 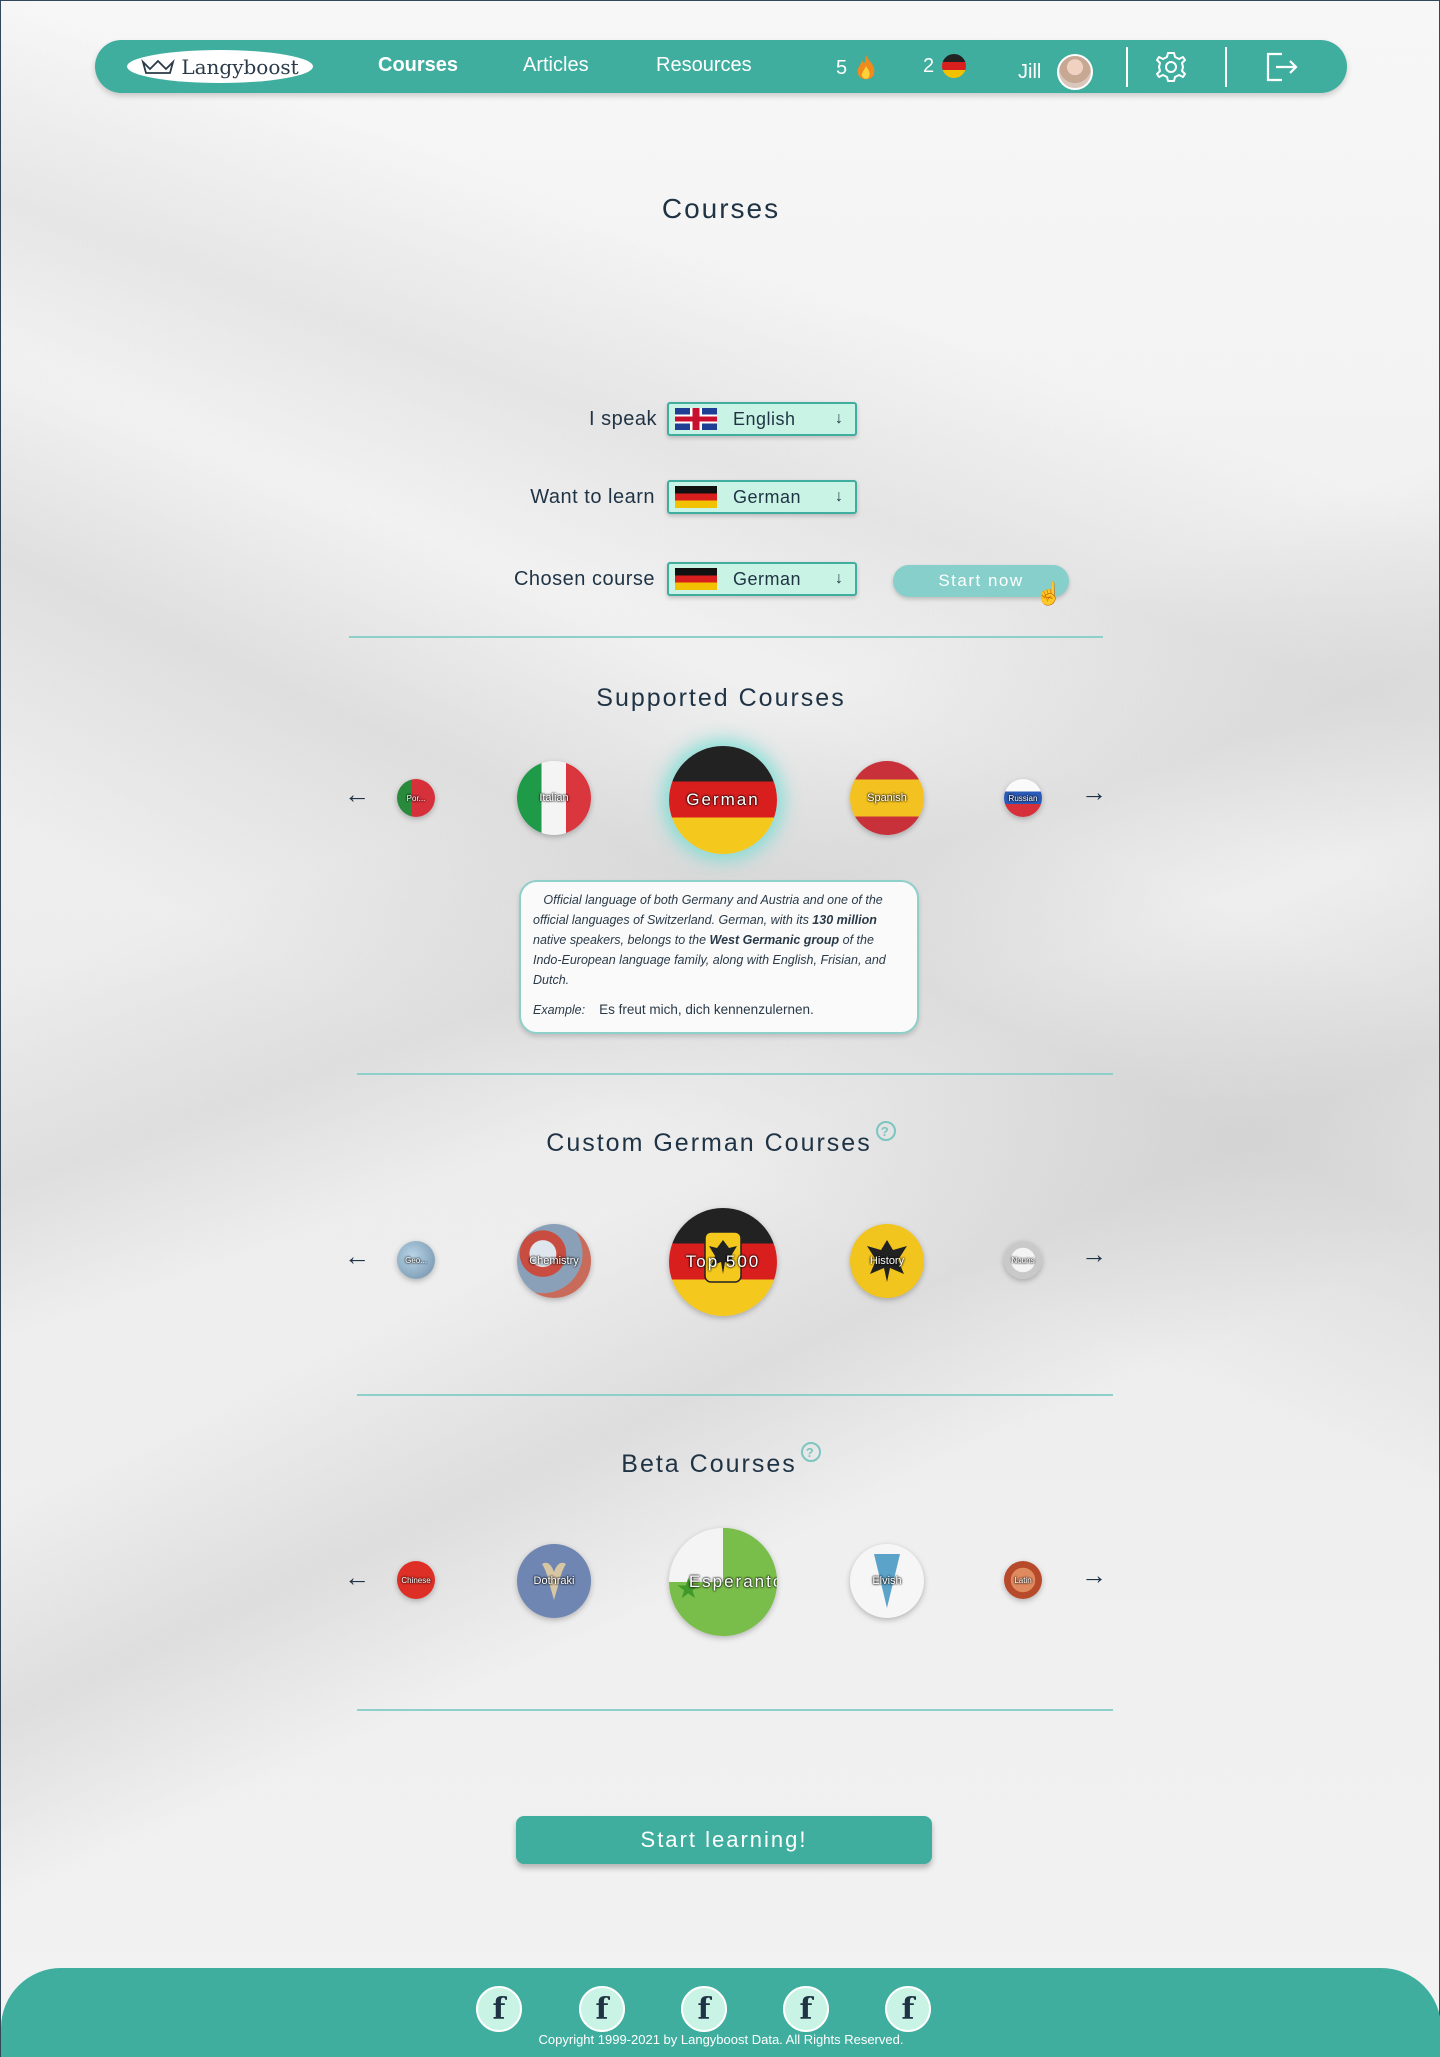 What do you see at coordinates (240, 66) in the screenshot?
I see `logo-text: Langyboost` at bounding box center [240, 66].